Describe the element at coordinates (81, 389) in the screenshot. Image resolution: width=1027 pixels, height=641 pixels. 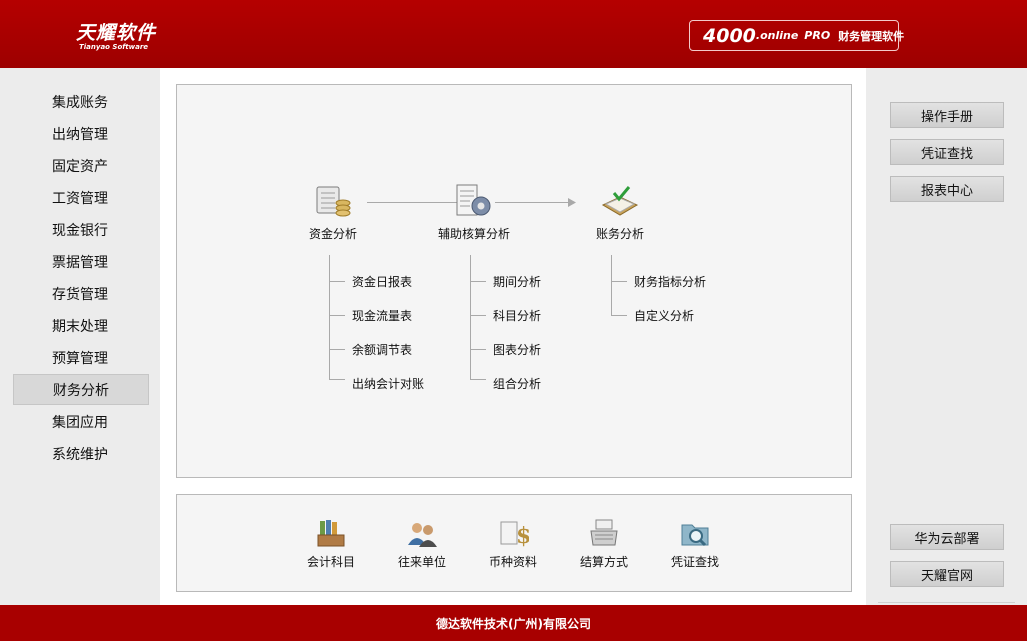
I see `sidebar-item-financial-analysis: 财务分析` at that location.